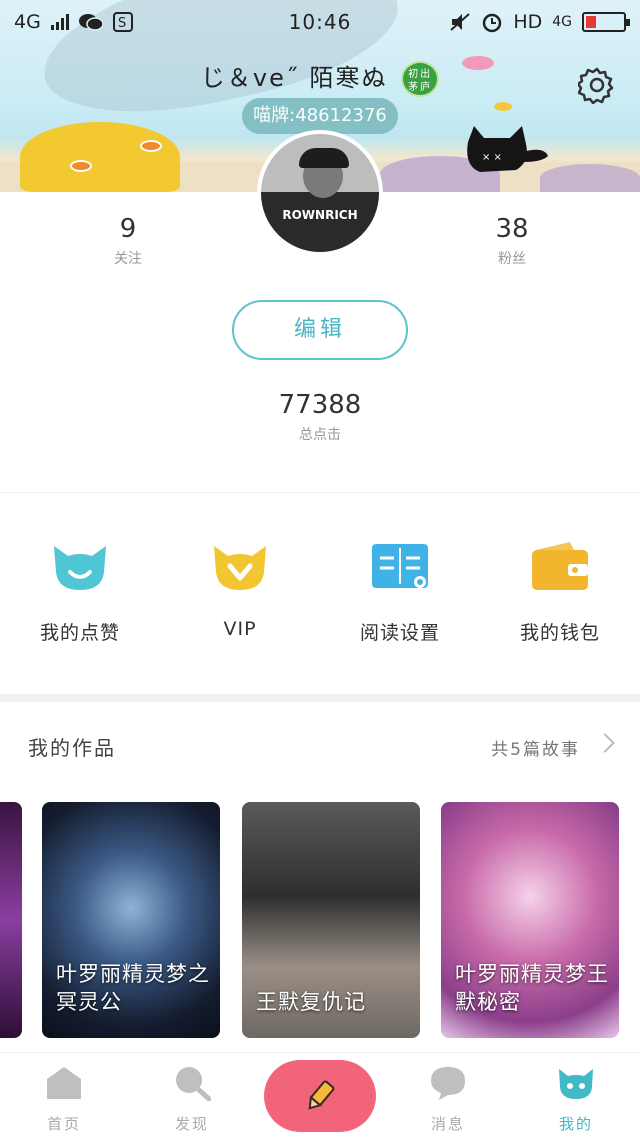  Describe the element at coordinates (605, 743) in the screenshot. I see `chevron-right-icon` at that location.